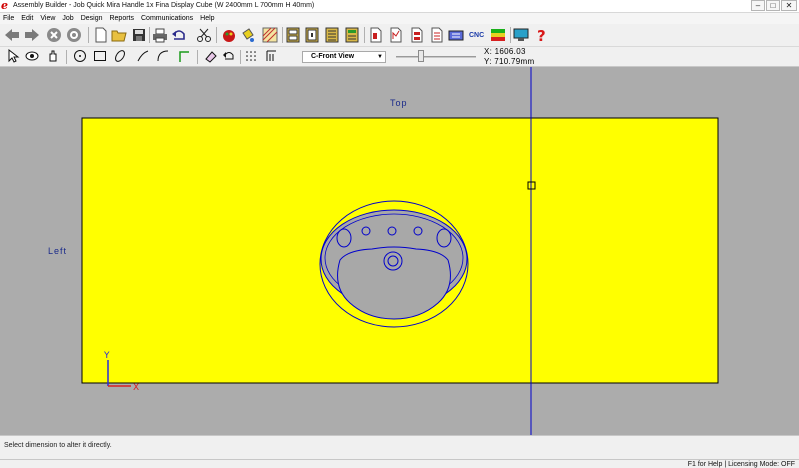 The image size is (799, 468). I want to click on view-select-value: C-Front View, so click(333, 56).